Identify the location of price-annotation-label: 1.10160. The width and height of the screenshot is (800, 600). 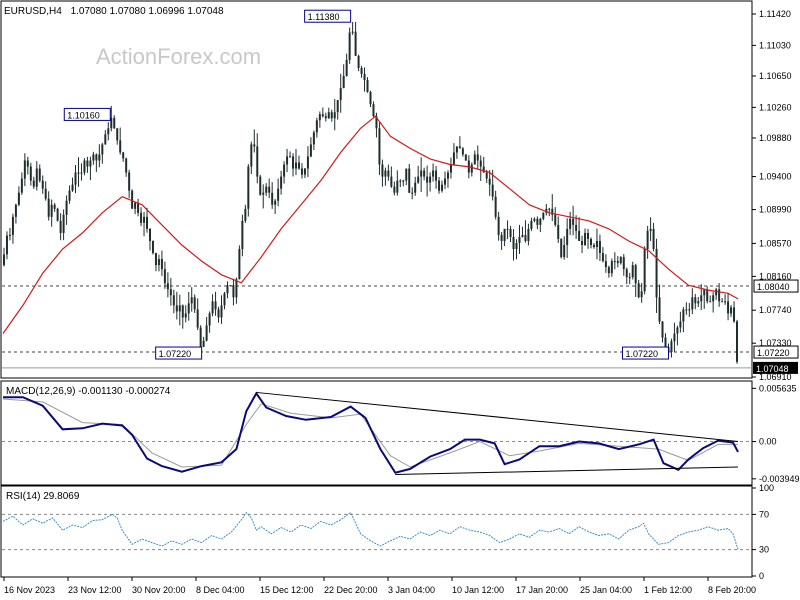
(83, 115).